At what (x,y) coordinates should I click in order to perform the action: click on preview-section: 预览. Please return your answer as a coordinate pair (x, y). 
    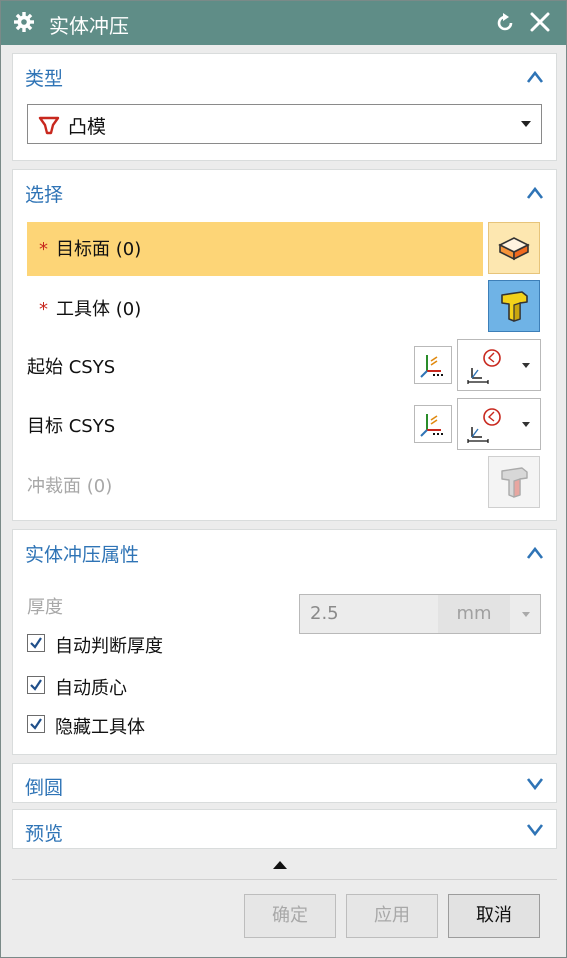
    Looking at the image, I should click on (284, 829).